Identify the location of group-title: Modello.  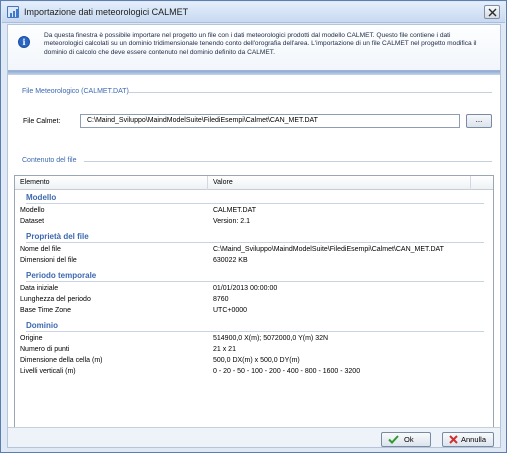
(41, 197).